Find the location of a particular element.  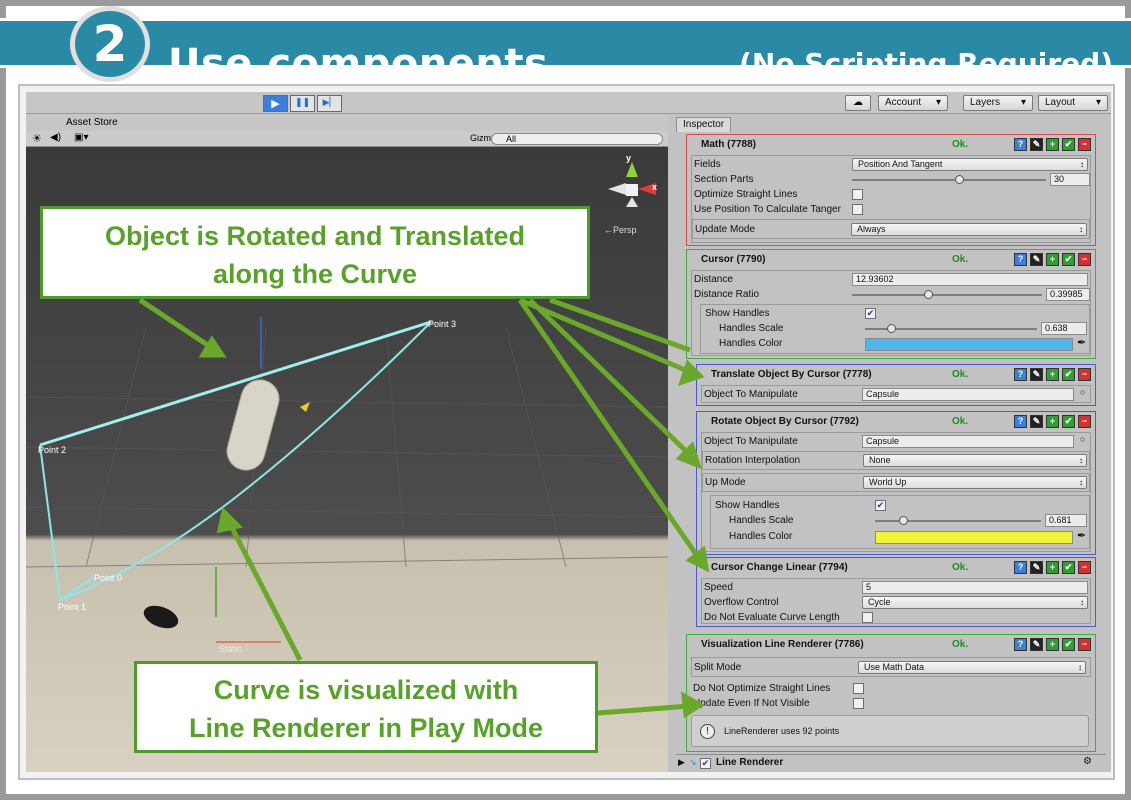

use-position-checkbox is located at coordinates (857, 209).